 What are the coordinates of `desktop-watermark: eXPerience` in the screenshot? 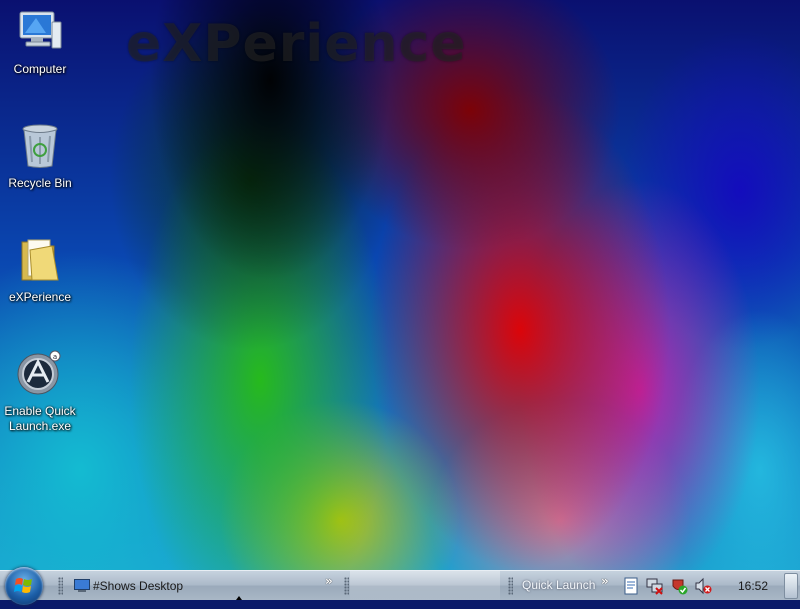 It's located at (296, 44).